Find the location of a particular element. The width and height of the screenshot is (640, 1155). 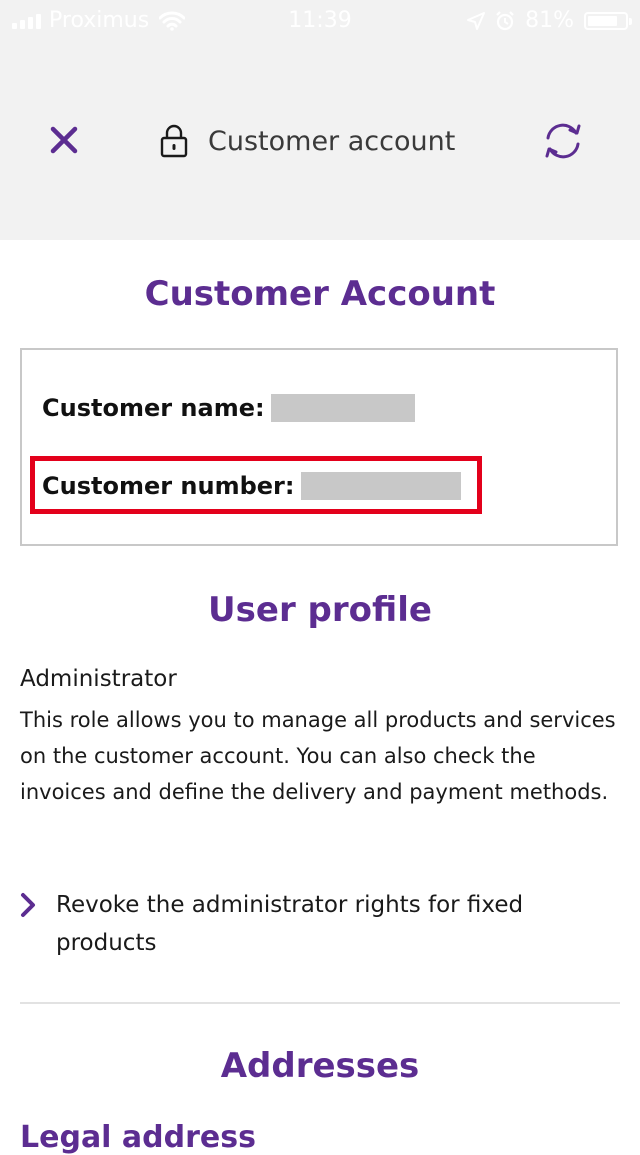

status-right: 81% is located at coordinates (549, 20).